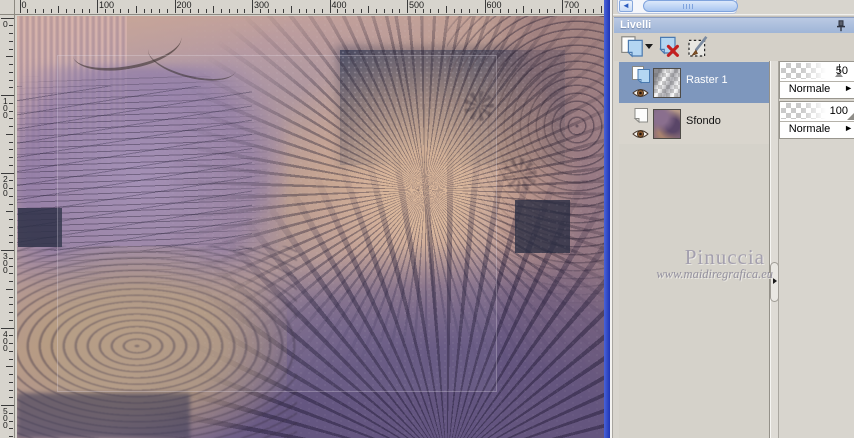 The width and height of the screenshot is (854, 438). I want to click on new-layer-dropdown-arrow-icon, so click(649, 46).